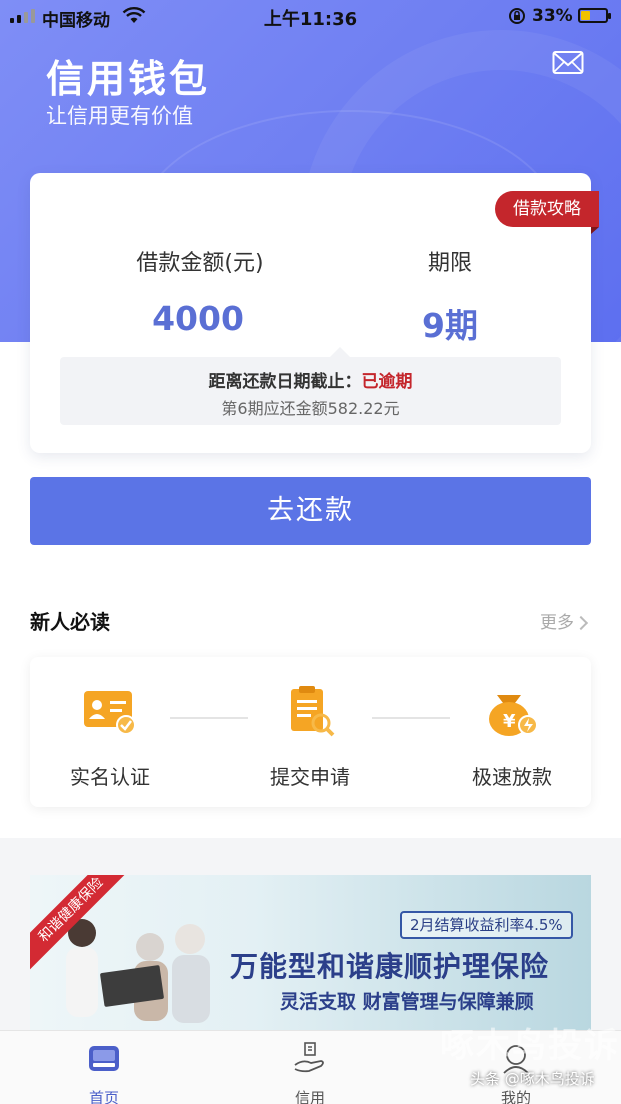  I want to click on battery-percent: 33%, so click(552, 16).